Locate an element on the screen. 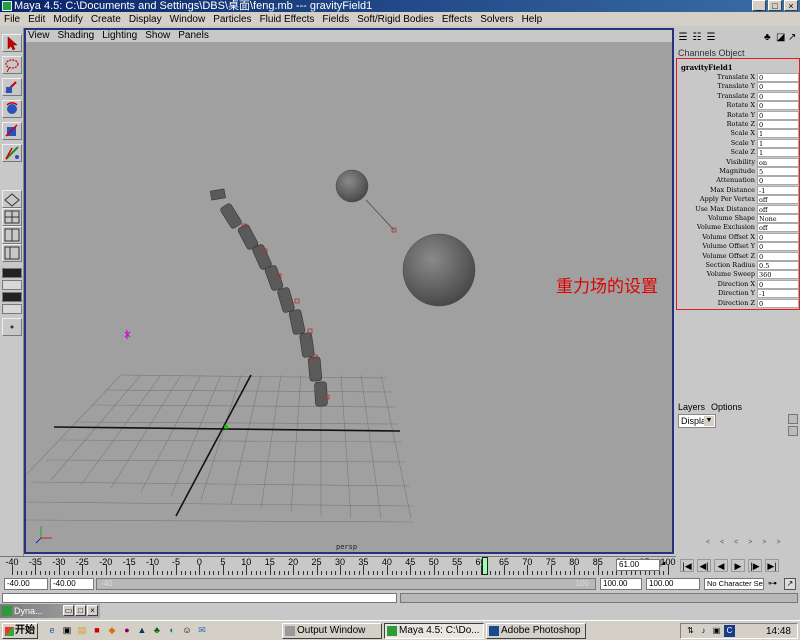  channel-label: Apply Per Vertex is located at coordinates (727, 199).